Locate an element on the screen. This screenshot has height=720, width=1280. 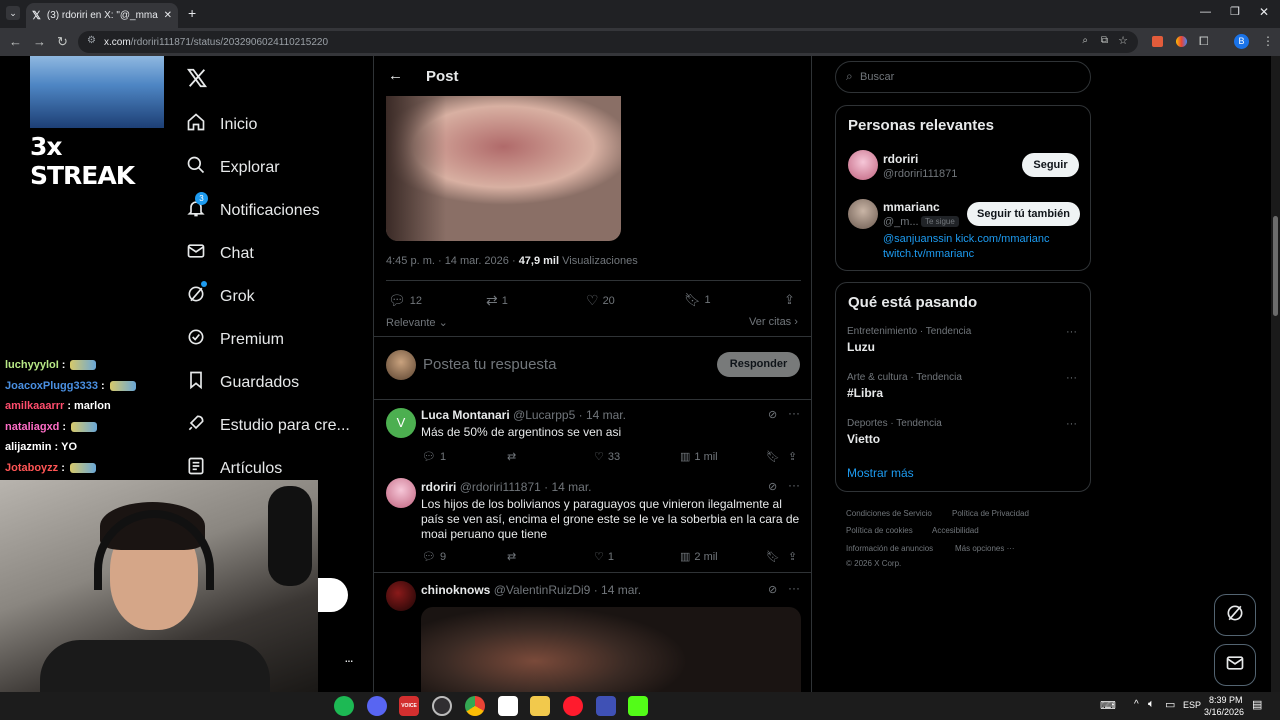
kick-icon is located at coordinates (638, 706).